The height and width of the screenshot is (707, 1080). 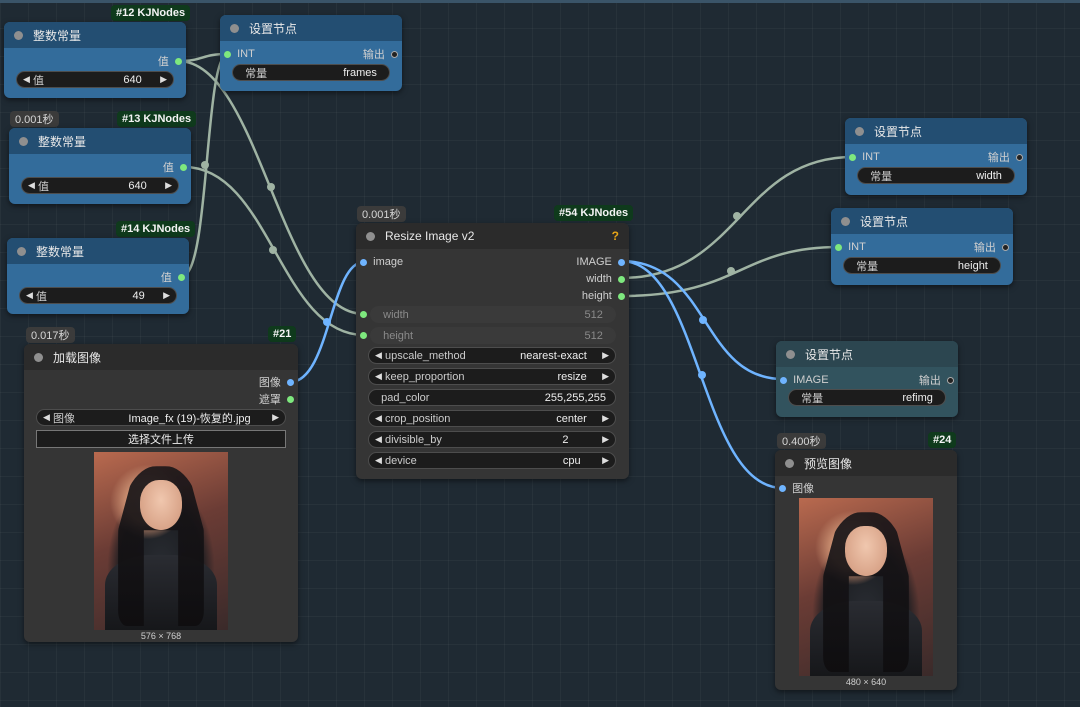 What do you see at coordinates (276, 382) in the screenshot?
I see `output-slot-image: 图像` at bounding box center [276, 382].